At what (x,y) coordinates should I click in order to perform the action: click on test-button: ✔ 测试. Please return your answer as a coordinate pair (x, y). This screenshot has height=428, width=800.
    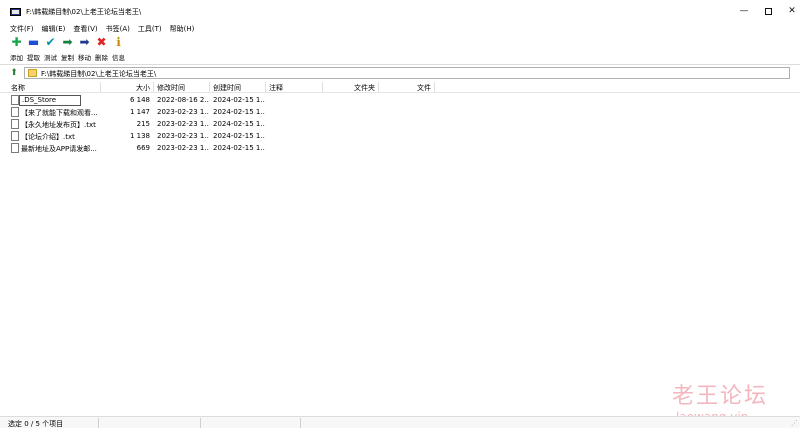
    Looking at the image, I should click on (50, 49).